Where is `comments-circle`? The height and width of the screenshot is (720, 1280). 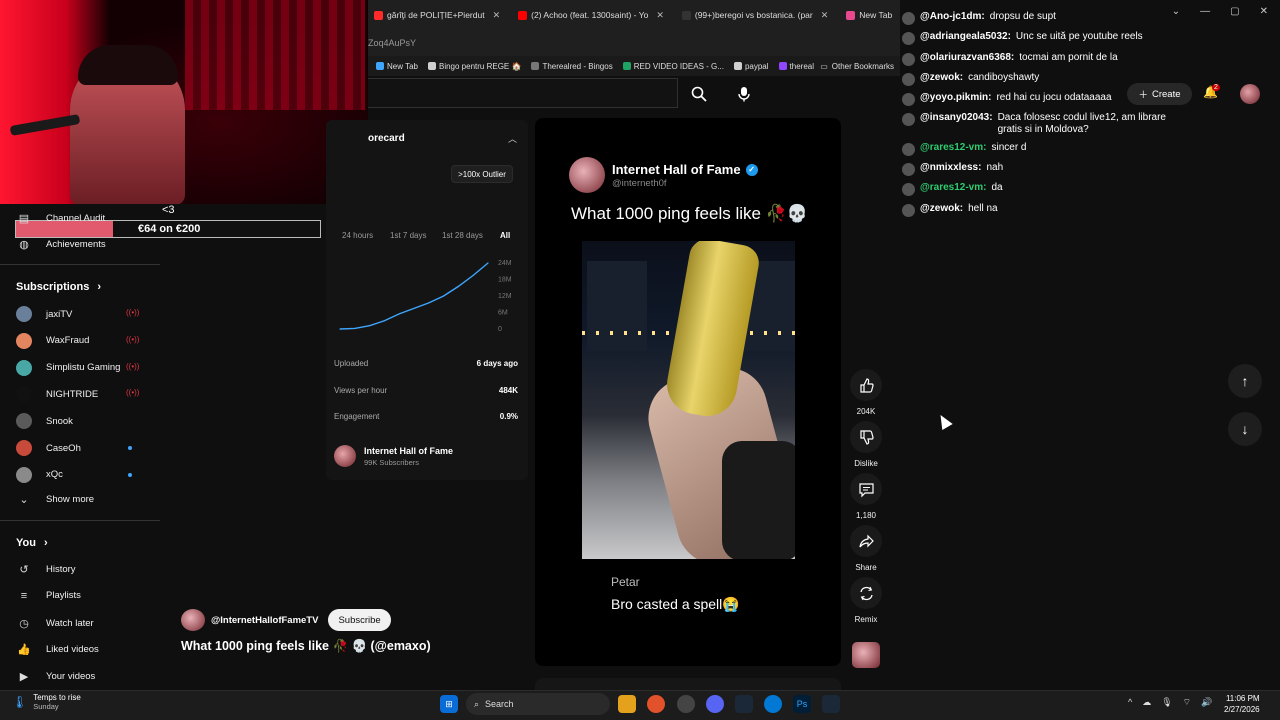 comments-circle is located at coordinates (866, 489).